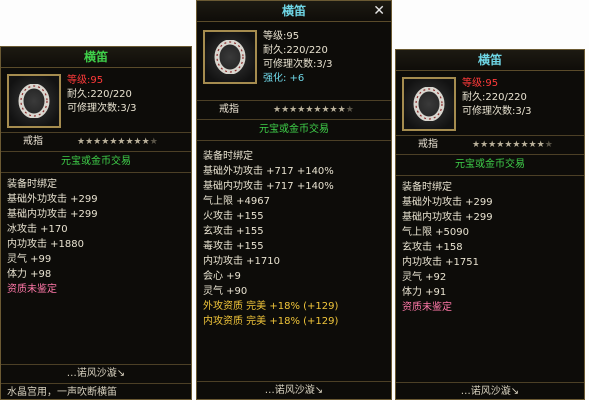  I want to click on attribute-line: 火攻击 +155, so click(233, 216).